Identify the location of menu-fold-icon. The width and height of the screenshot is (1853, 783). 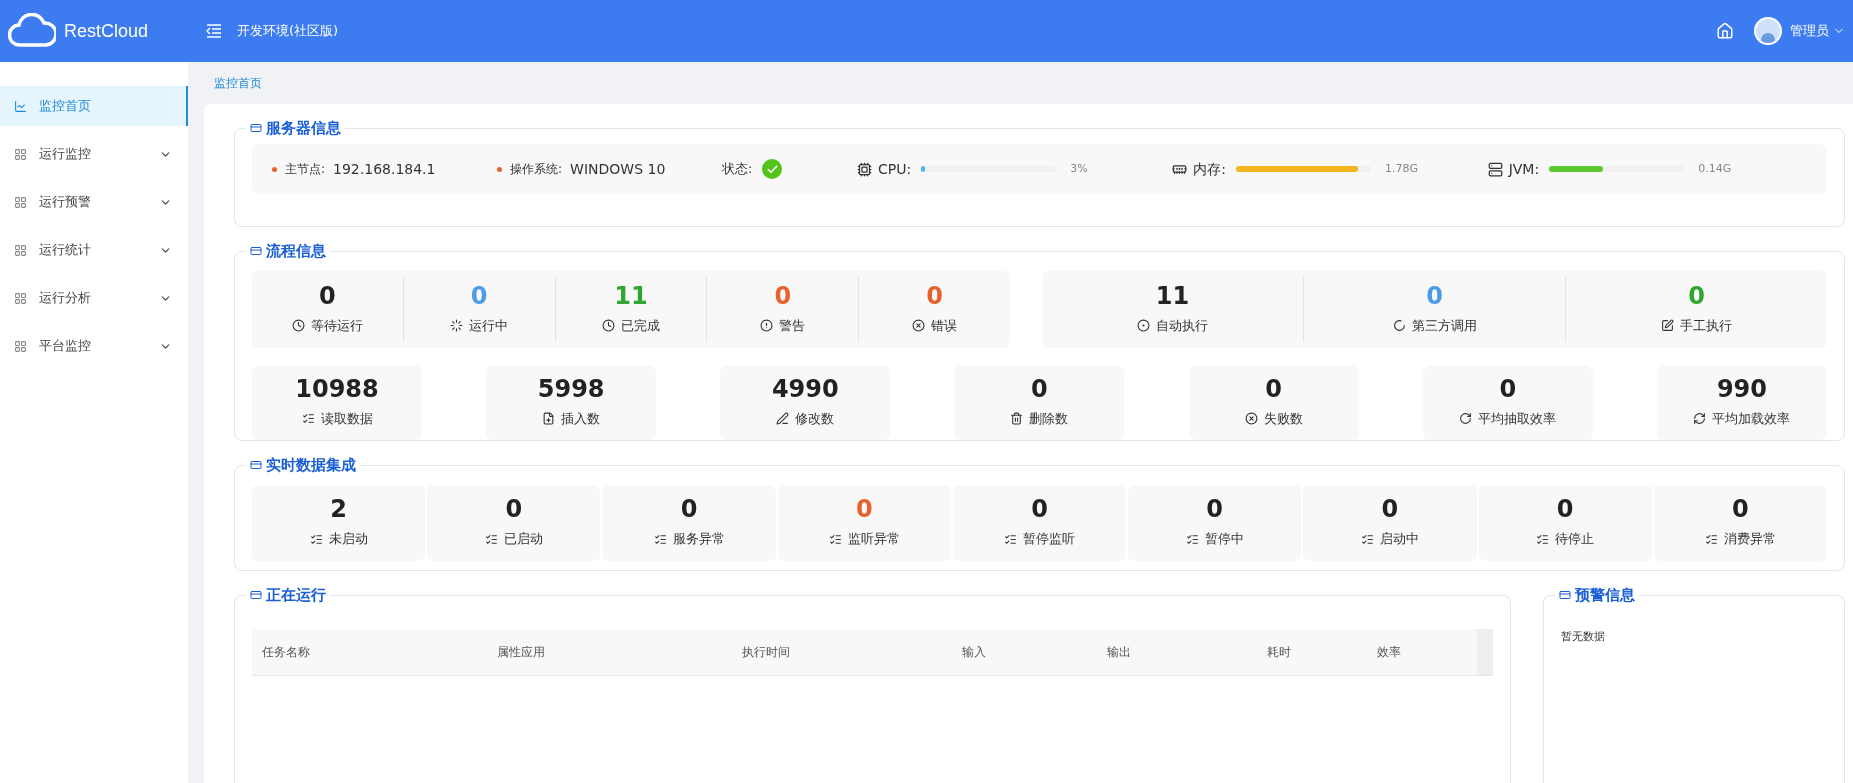
(214, 31).